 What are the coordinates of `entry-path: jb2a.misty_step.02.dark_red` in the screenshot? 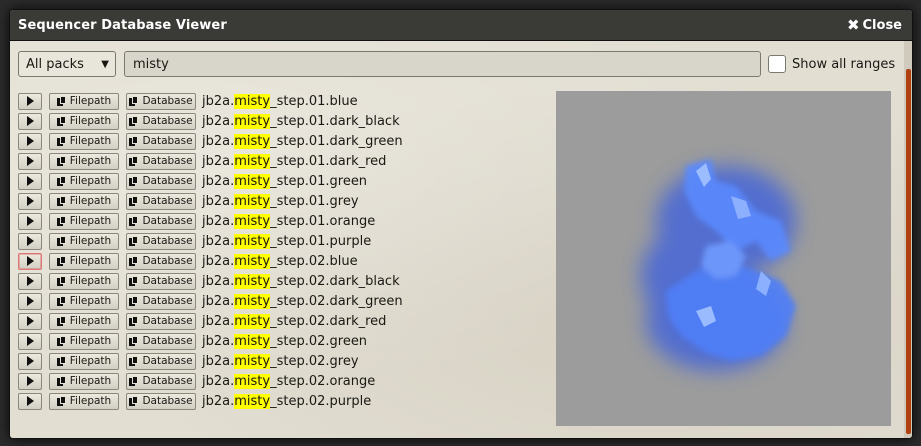 It's located at (294, 321).